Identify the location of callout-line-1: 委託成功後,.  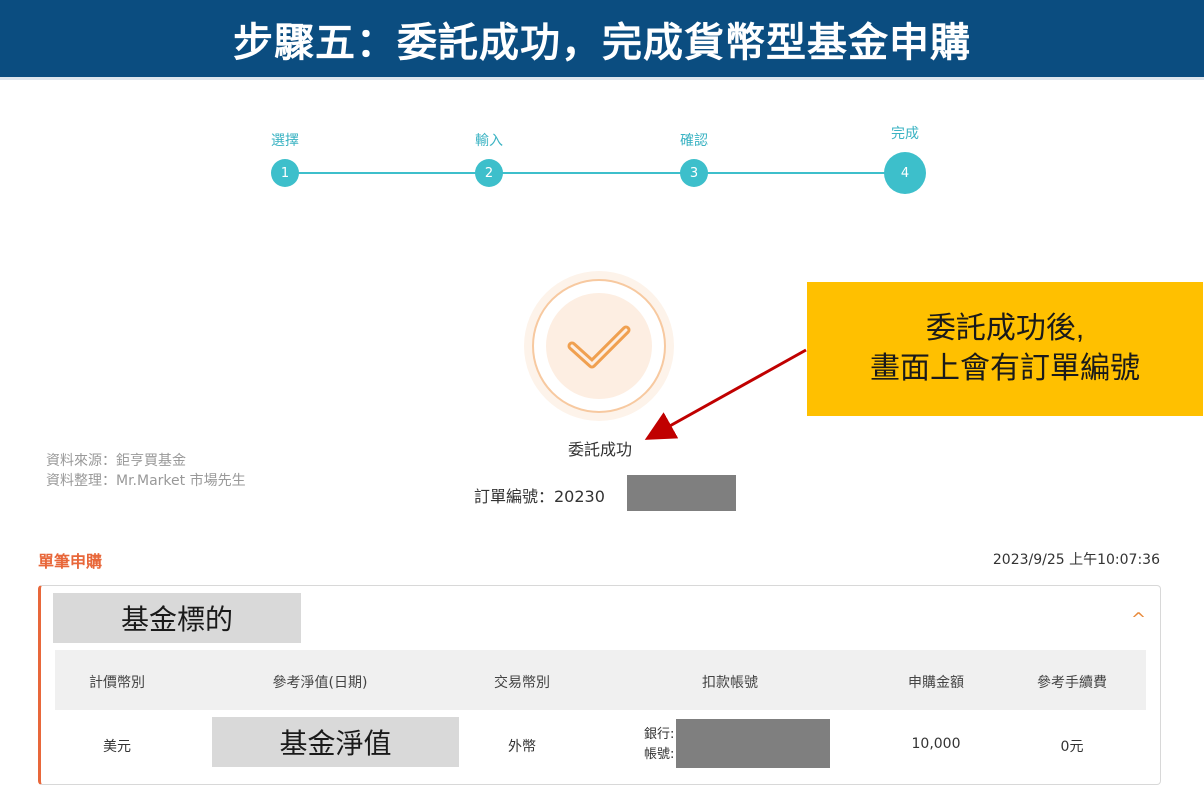
(1005, 328).